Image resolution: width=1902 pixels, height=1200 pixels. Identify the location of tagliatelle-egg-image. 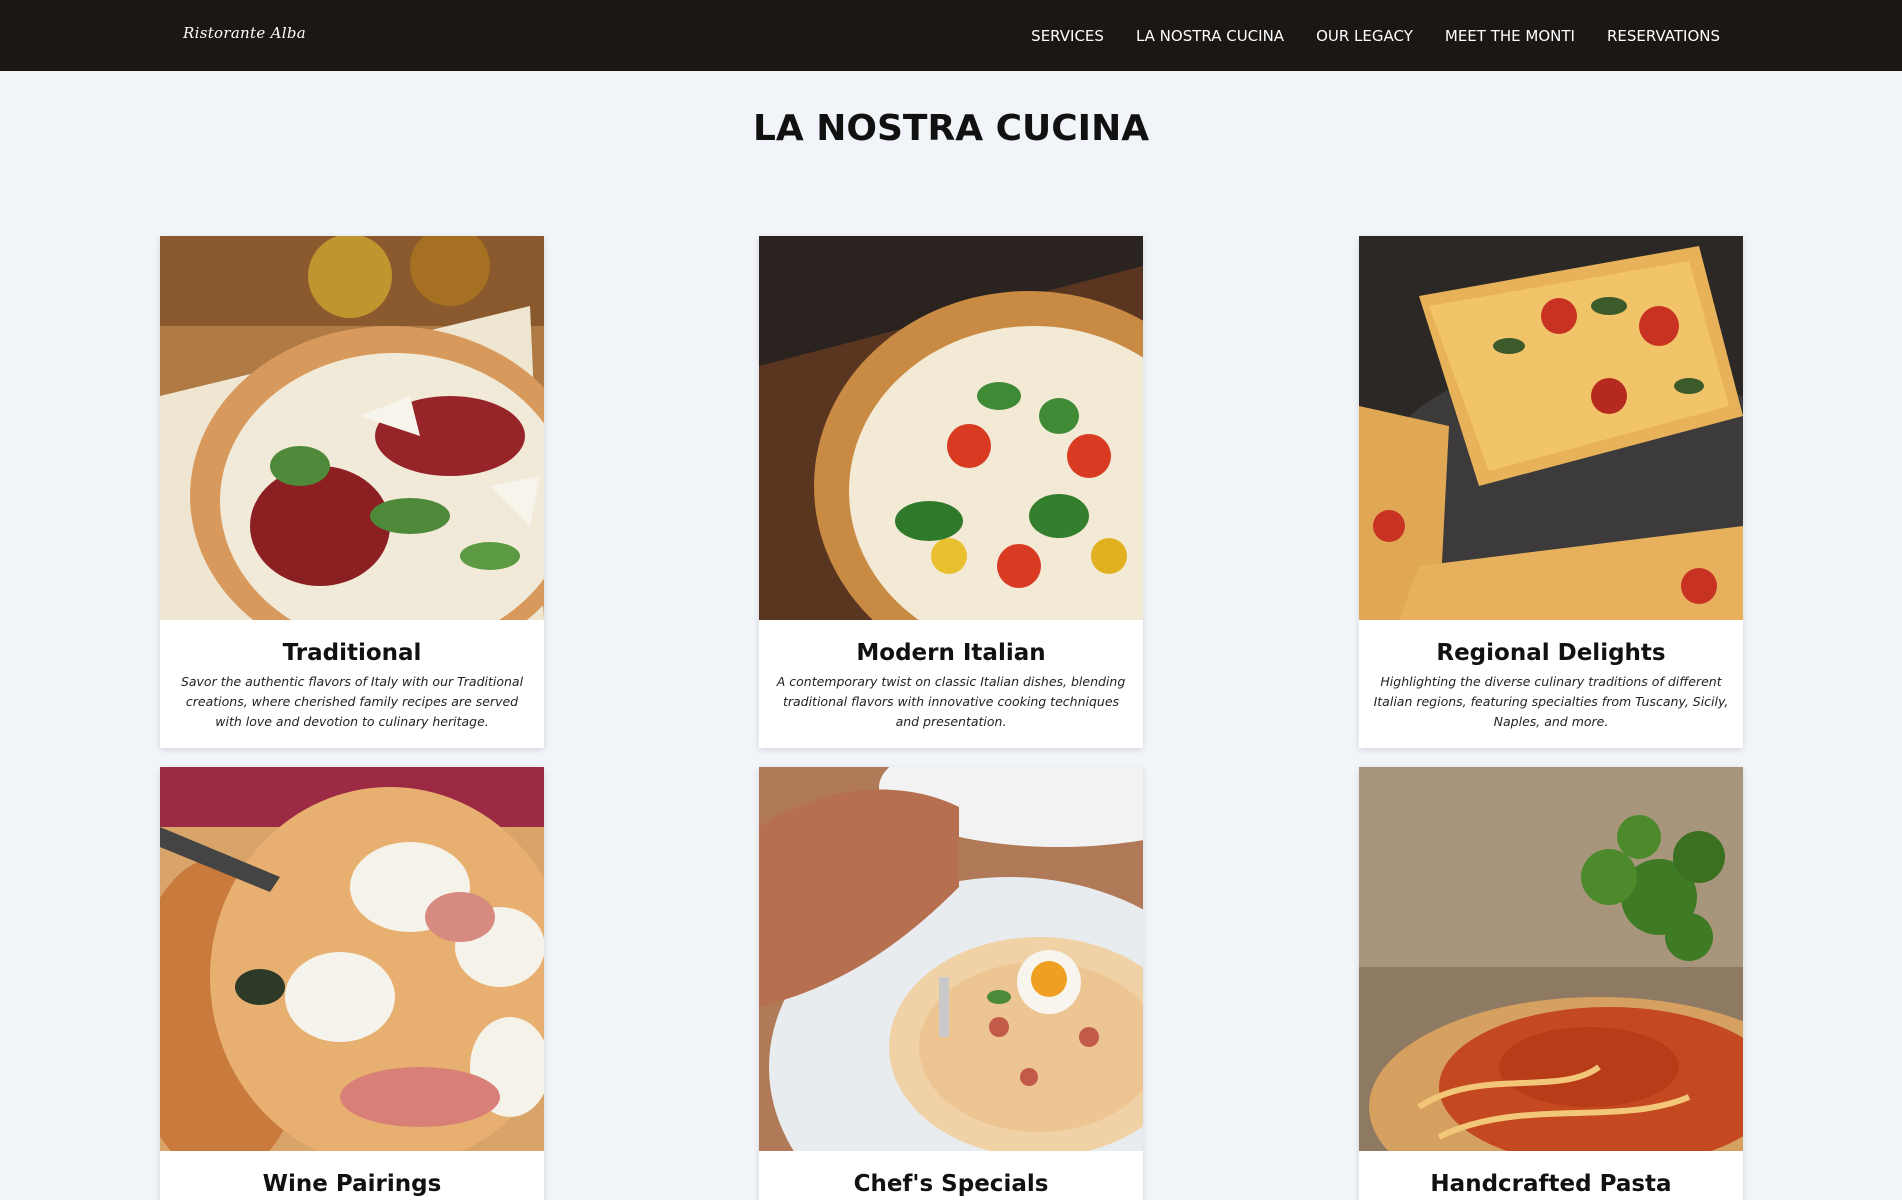
(951, 959).